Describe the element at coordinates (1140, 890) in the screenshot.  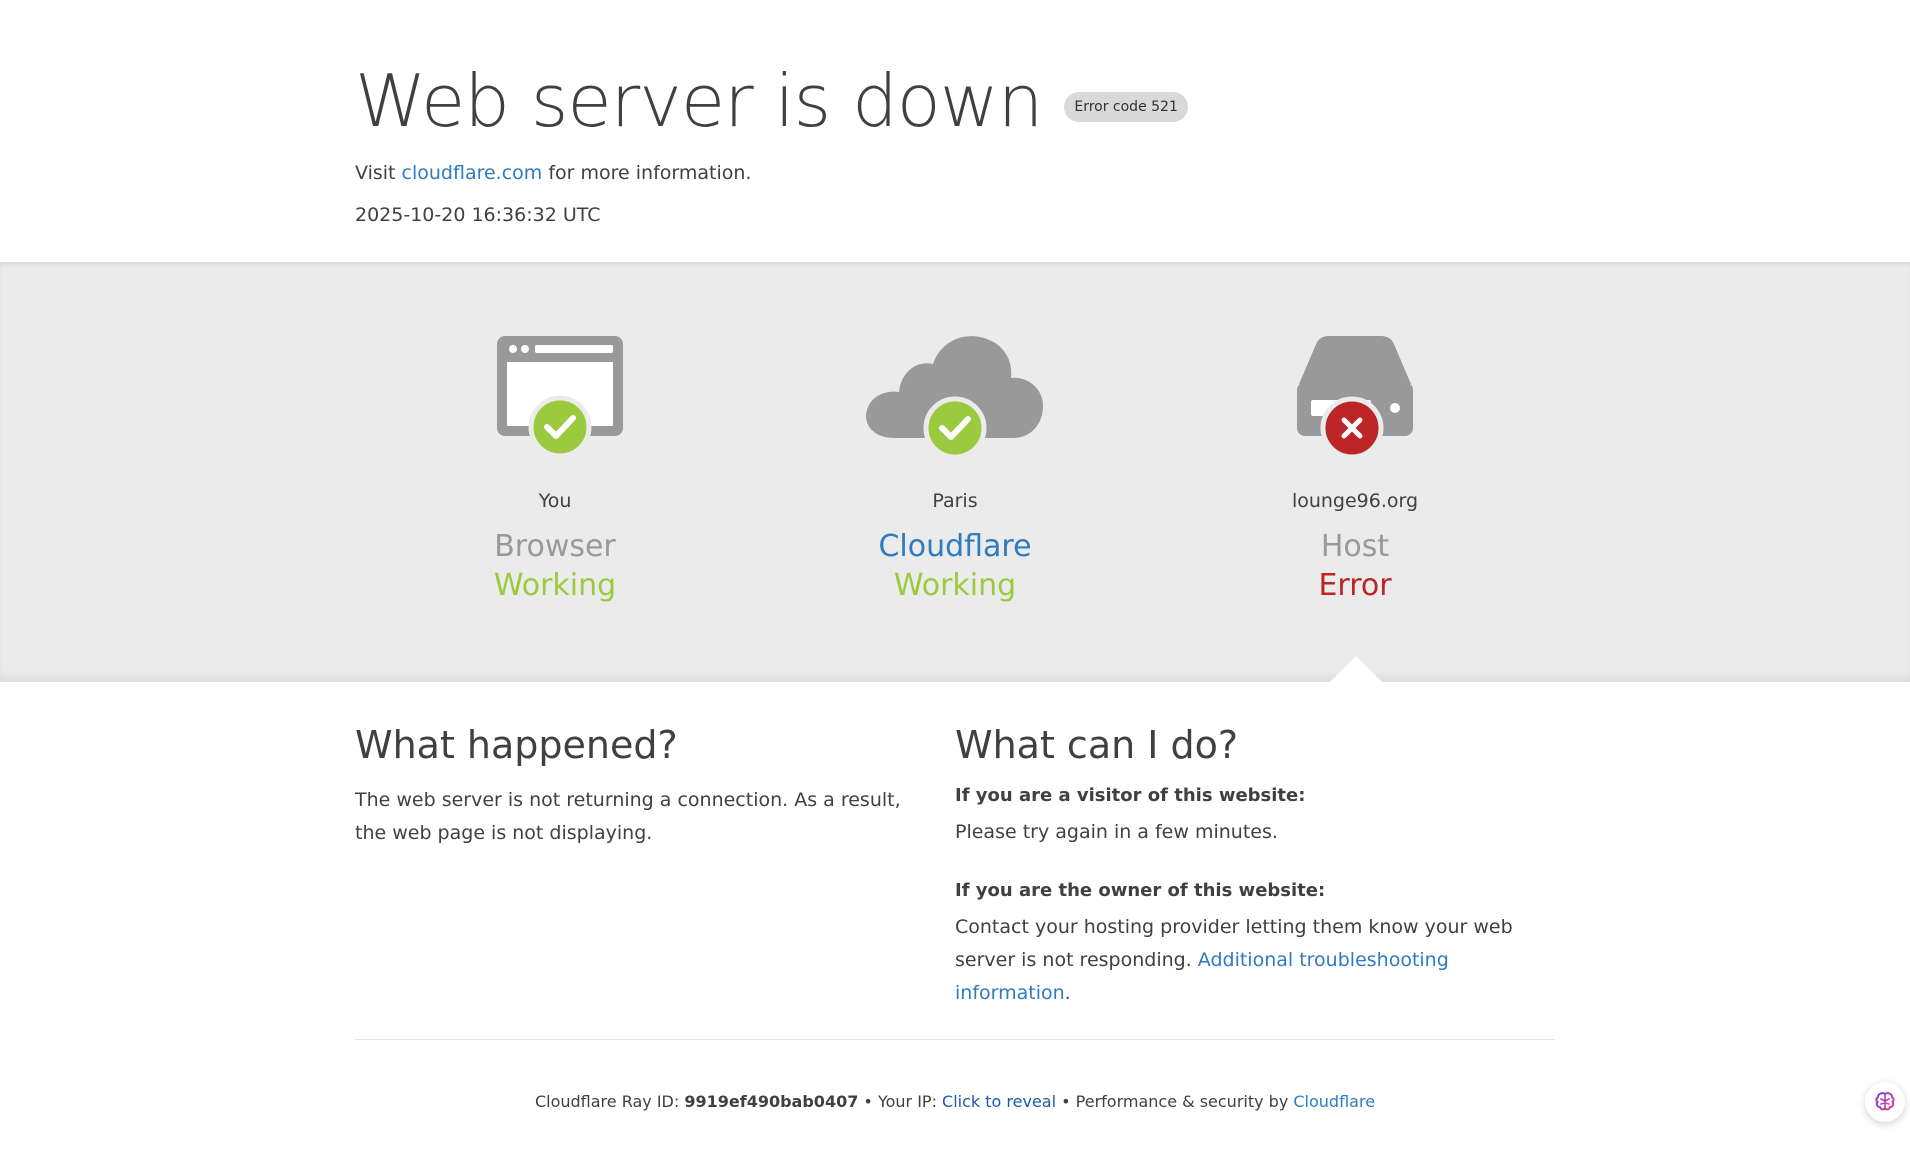
I see `owner-heading: If you are the owner of this website:` at that location.